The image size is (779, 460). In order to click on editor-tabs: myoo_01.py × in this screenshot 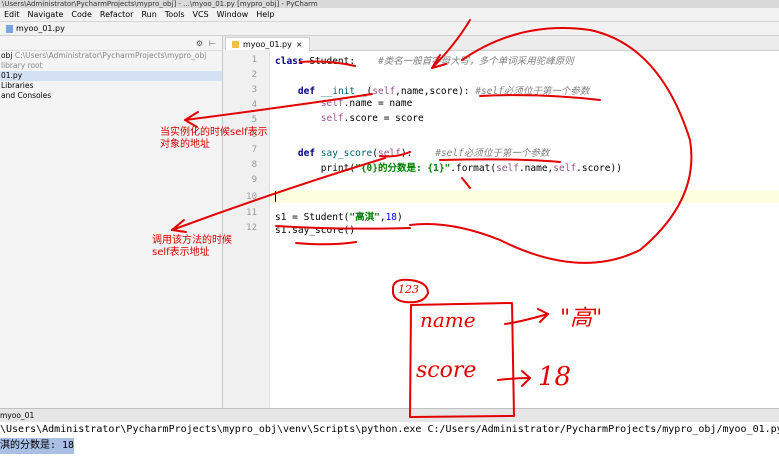, I will do `click(501, 43)`.